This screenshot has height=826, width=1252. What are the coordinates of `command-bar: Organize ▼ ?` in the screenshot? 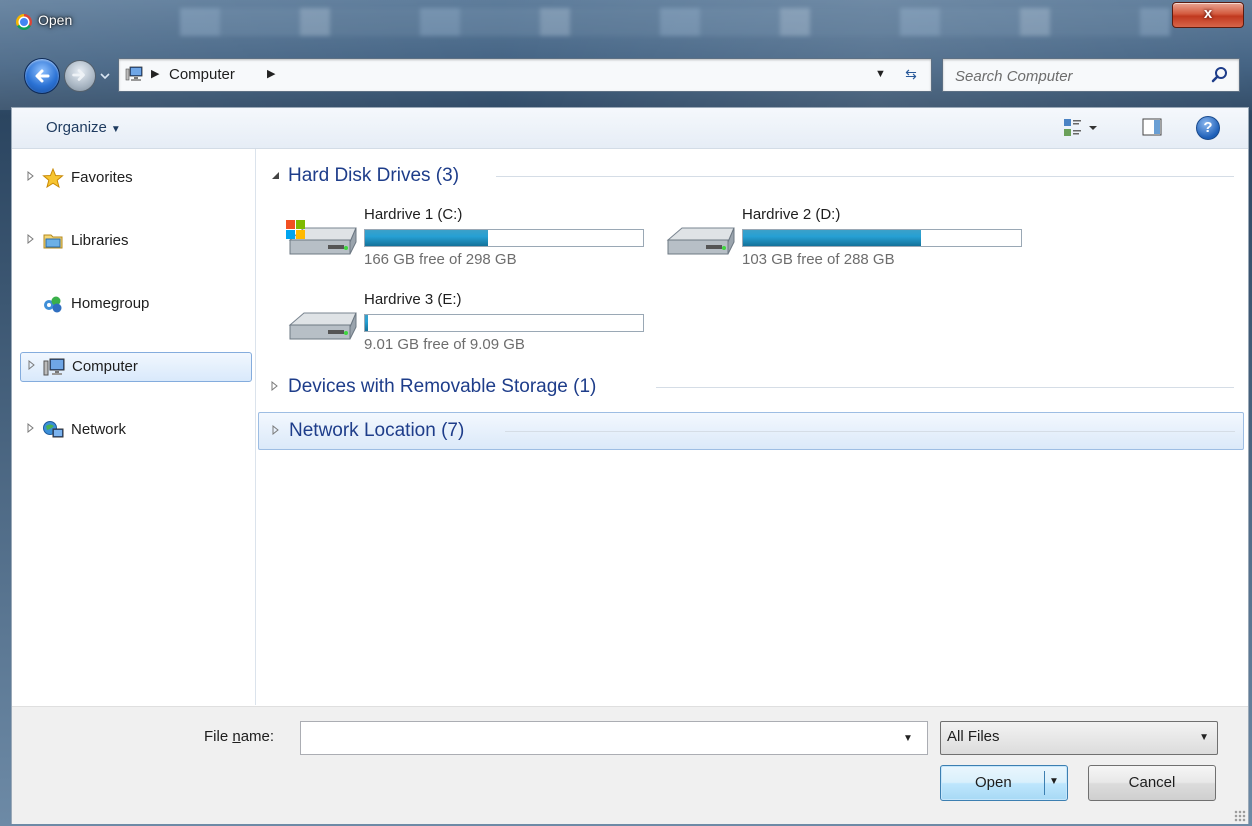 It's located at (630, 128).